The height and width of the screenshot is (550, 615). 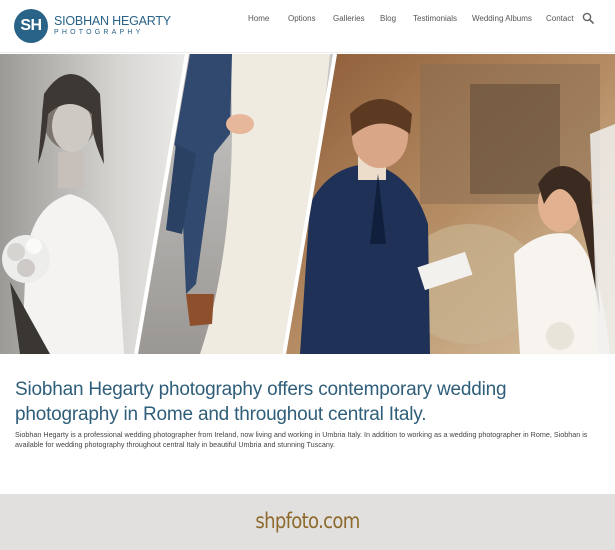 I want to click on site-domain: shpfoto.com, so click(x=307, y=521).